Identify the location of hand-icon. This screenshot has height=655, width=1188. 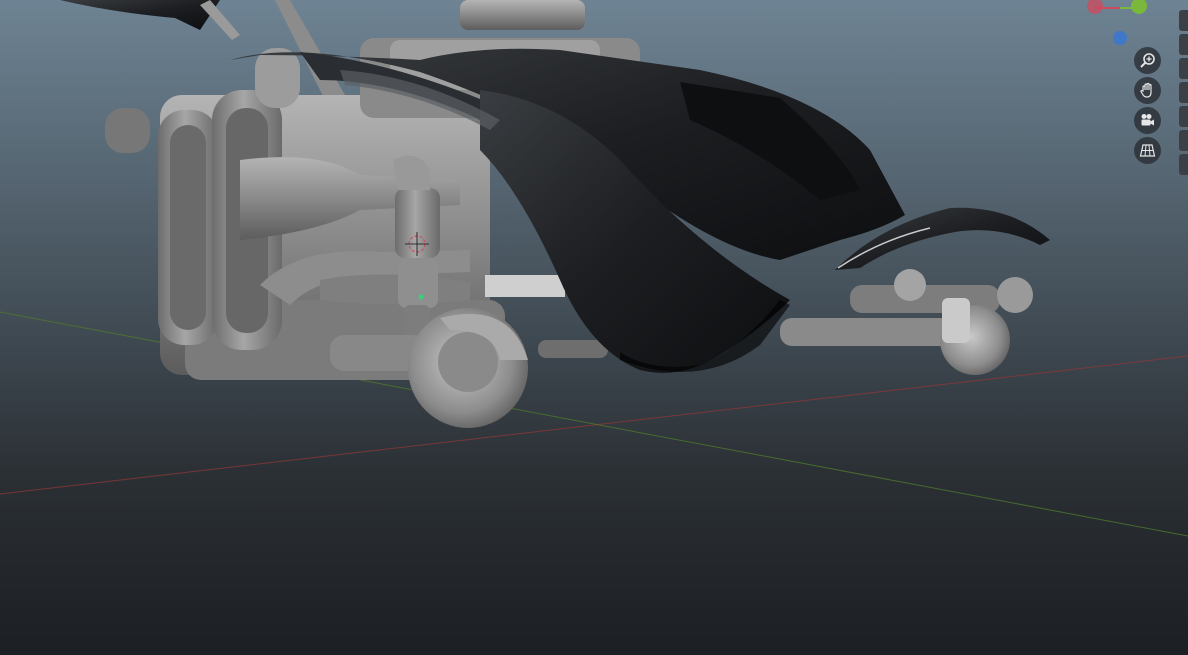
(1146, 90).